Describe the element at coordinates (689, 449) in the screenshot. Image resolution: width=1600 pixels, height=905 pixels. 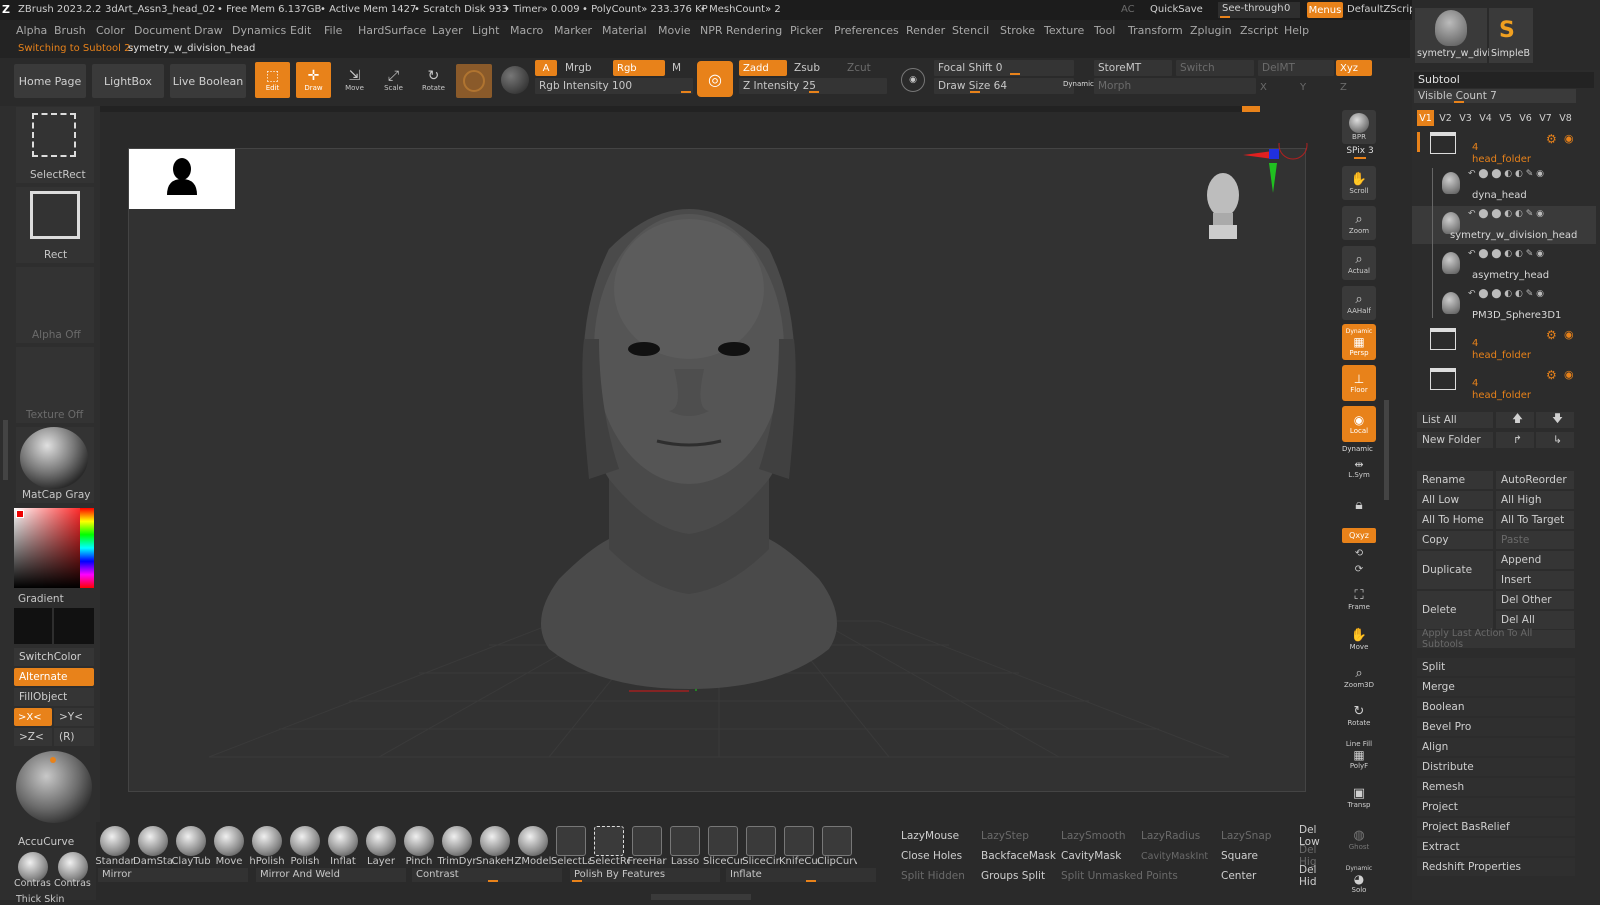
I see `head-sculpt` at that location.